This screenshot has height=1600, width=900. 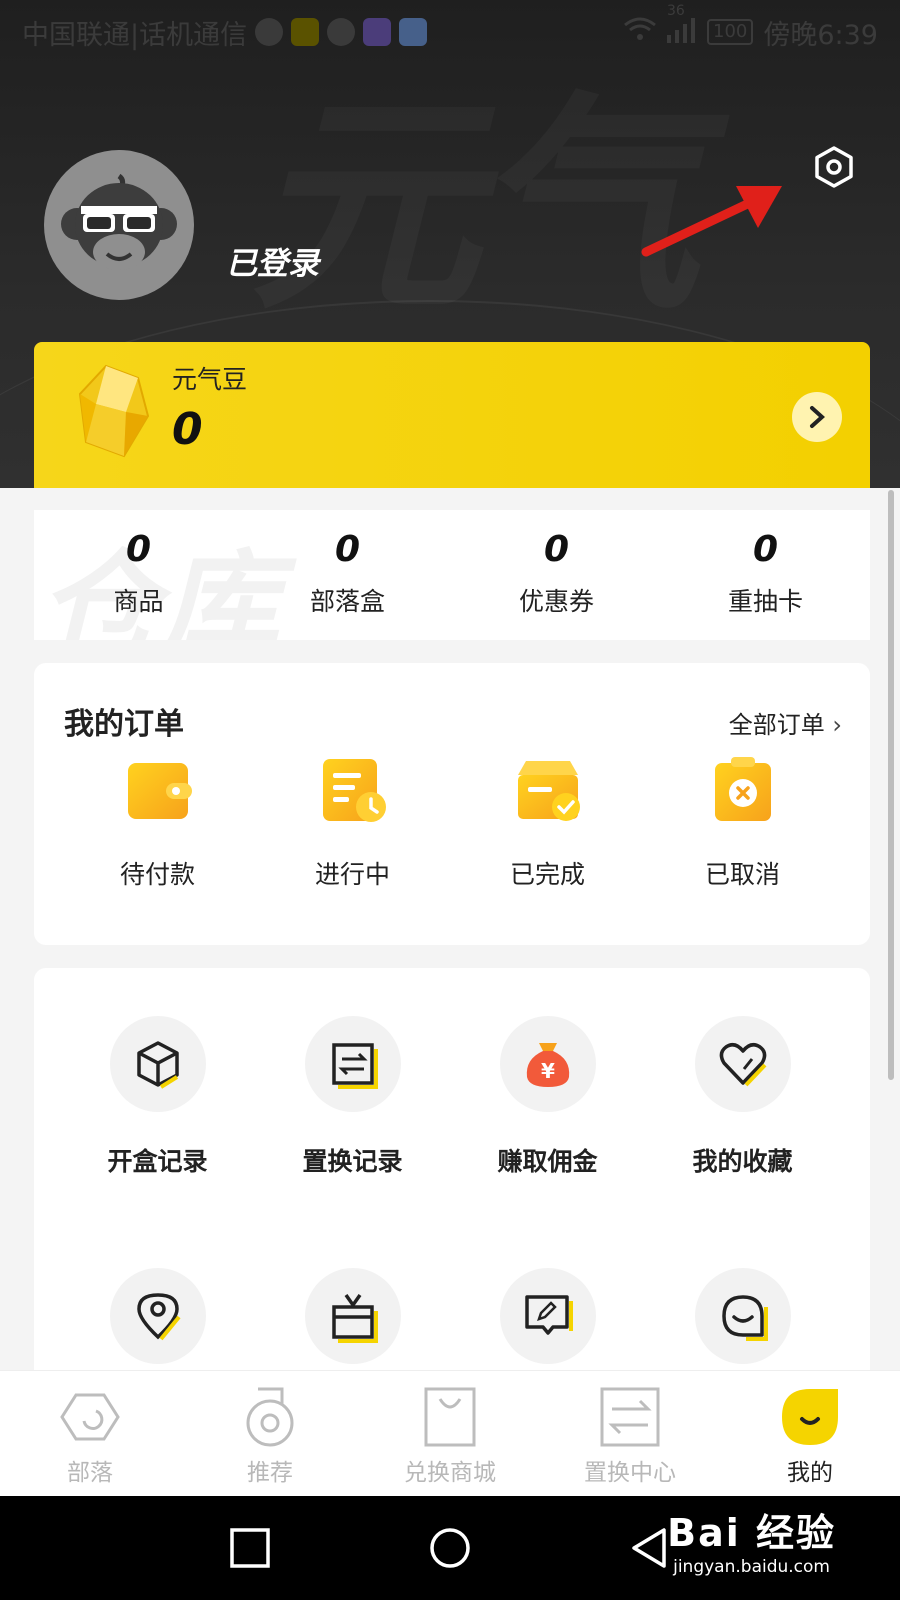 What do you see at coordinates (742, 874) in the screenshot?
I see `order-label: 已取消` at bounding box center [742, 874].